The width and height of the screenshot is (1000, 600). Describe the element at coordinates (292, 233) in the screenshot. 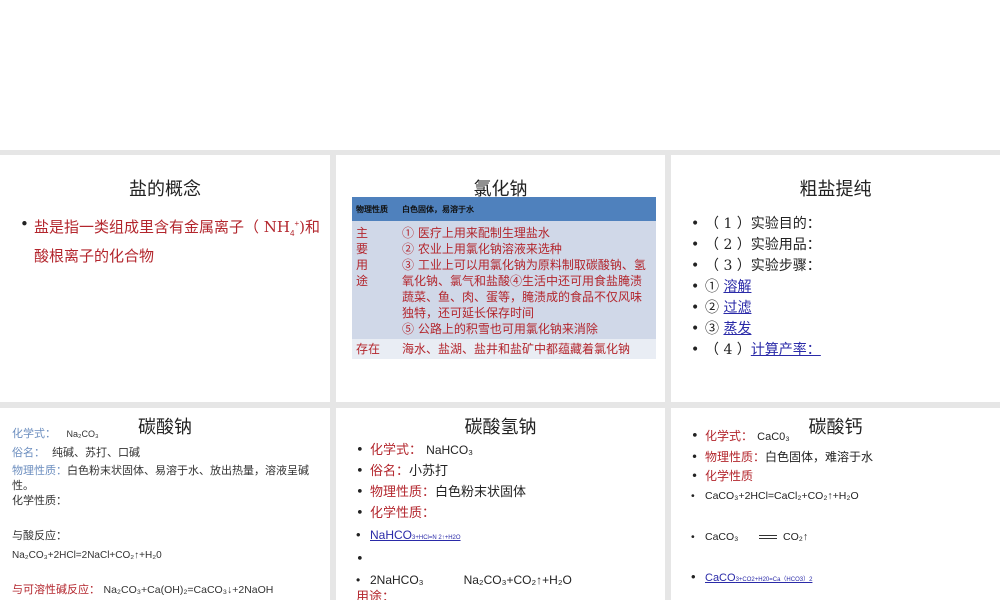

I see `subscript: 4` at that location.